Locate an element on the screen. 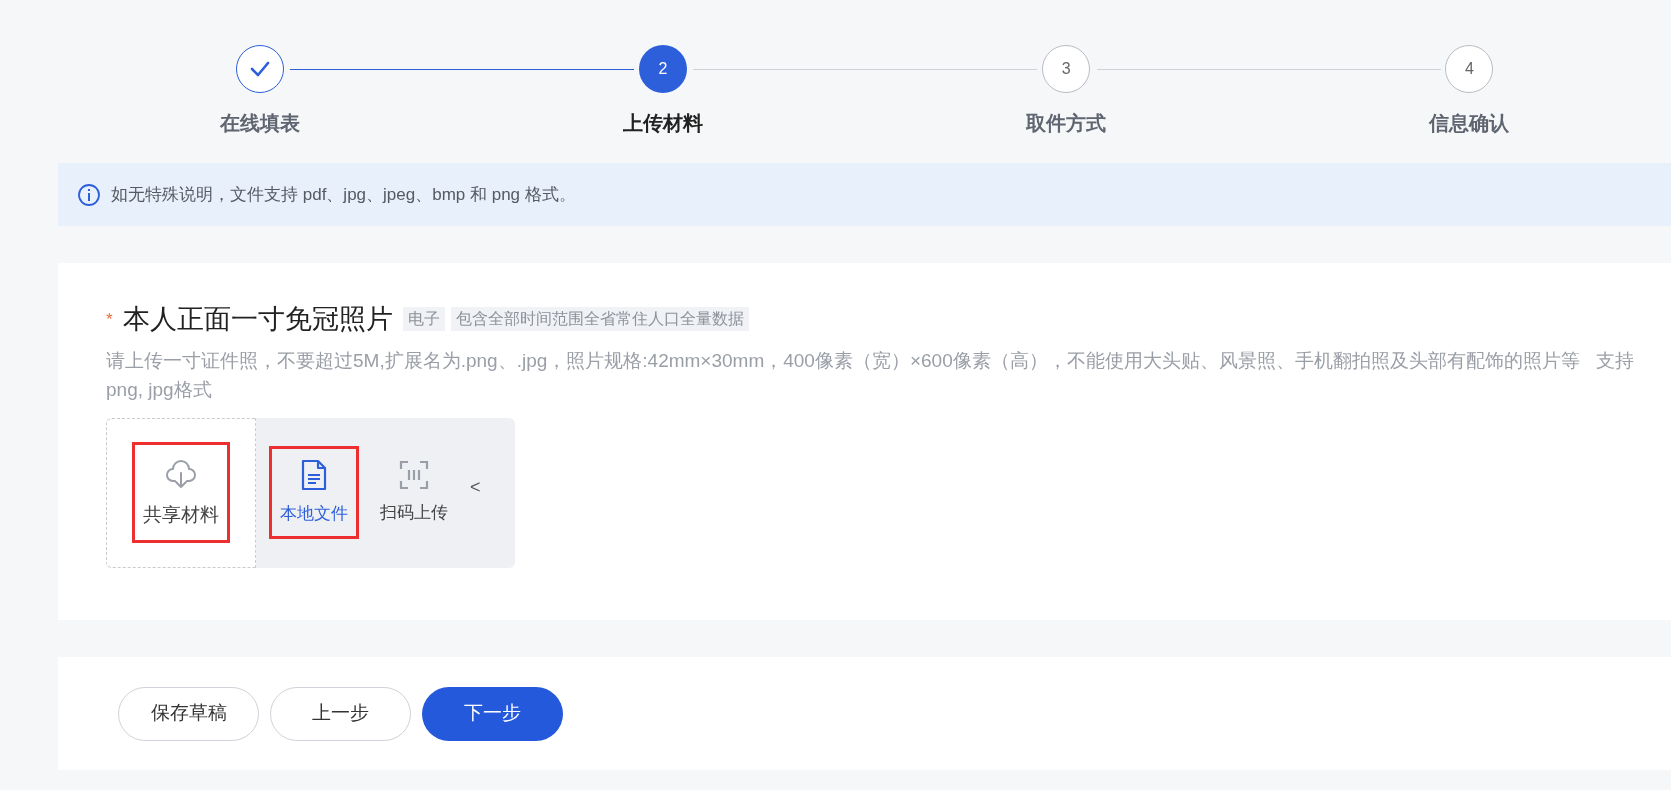  step-label: 取件方式 is located at coordinates (1066, 123).